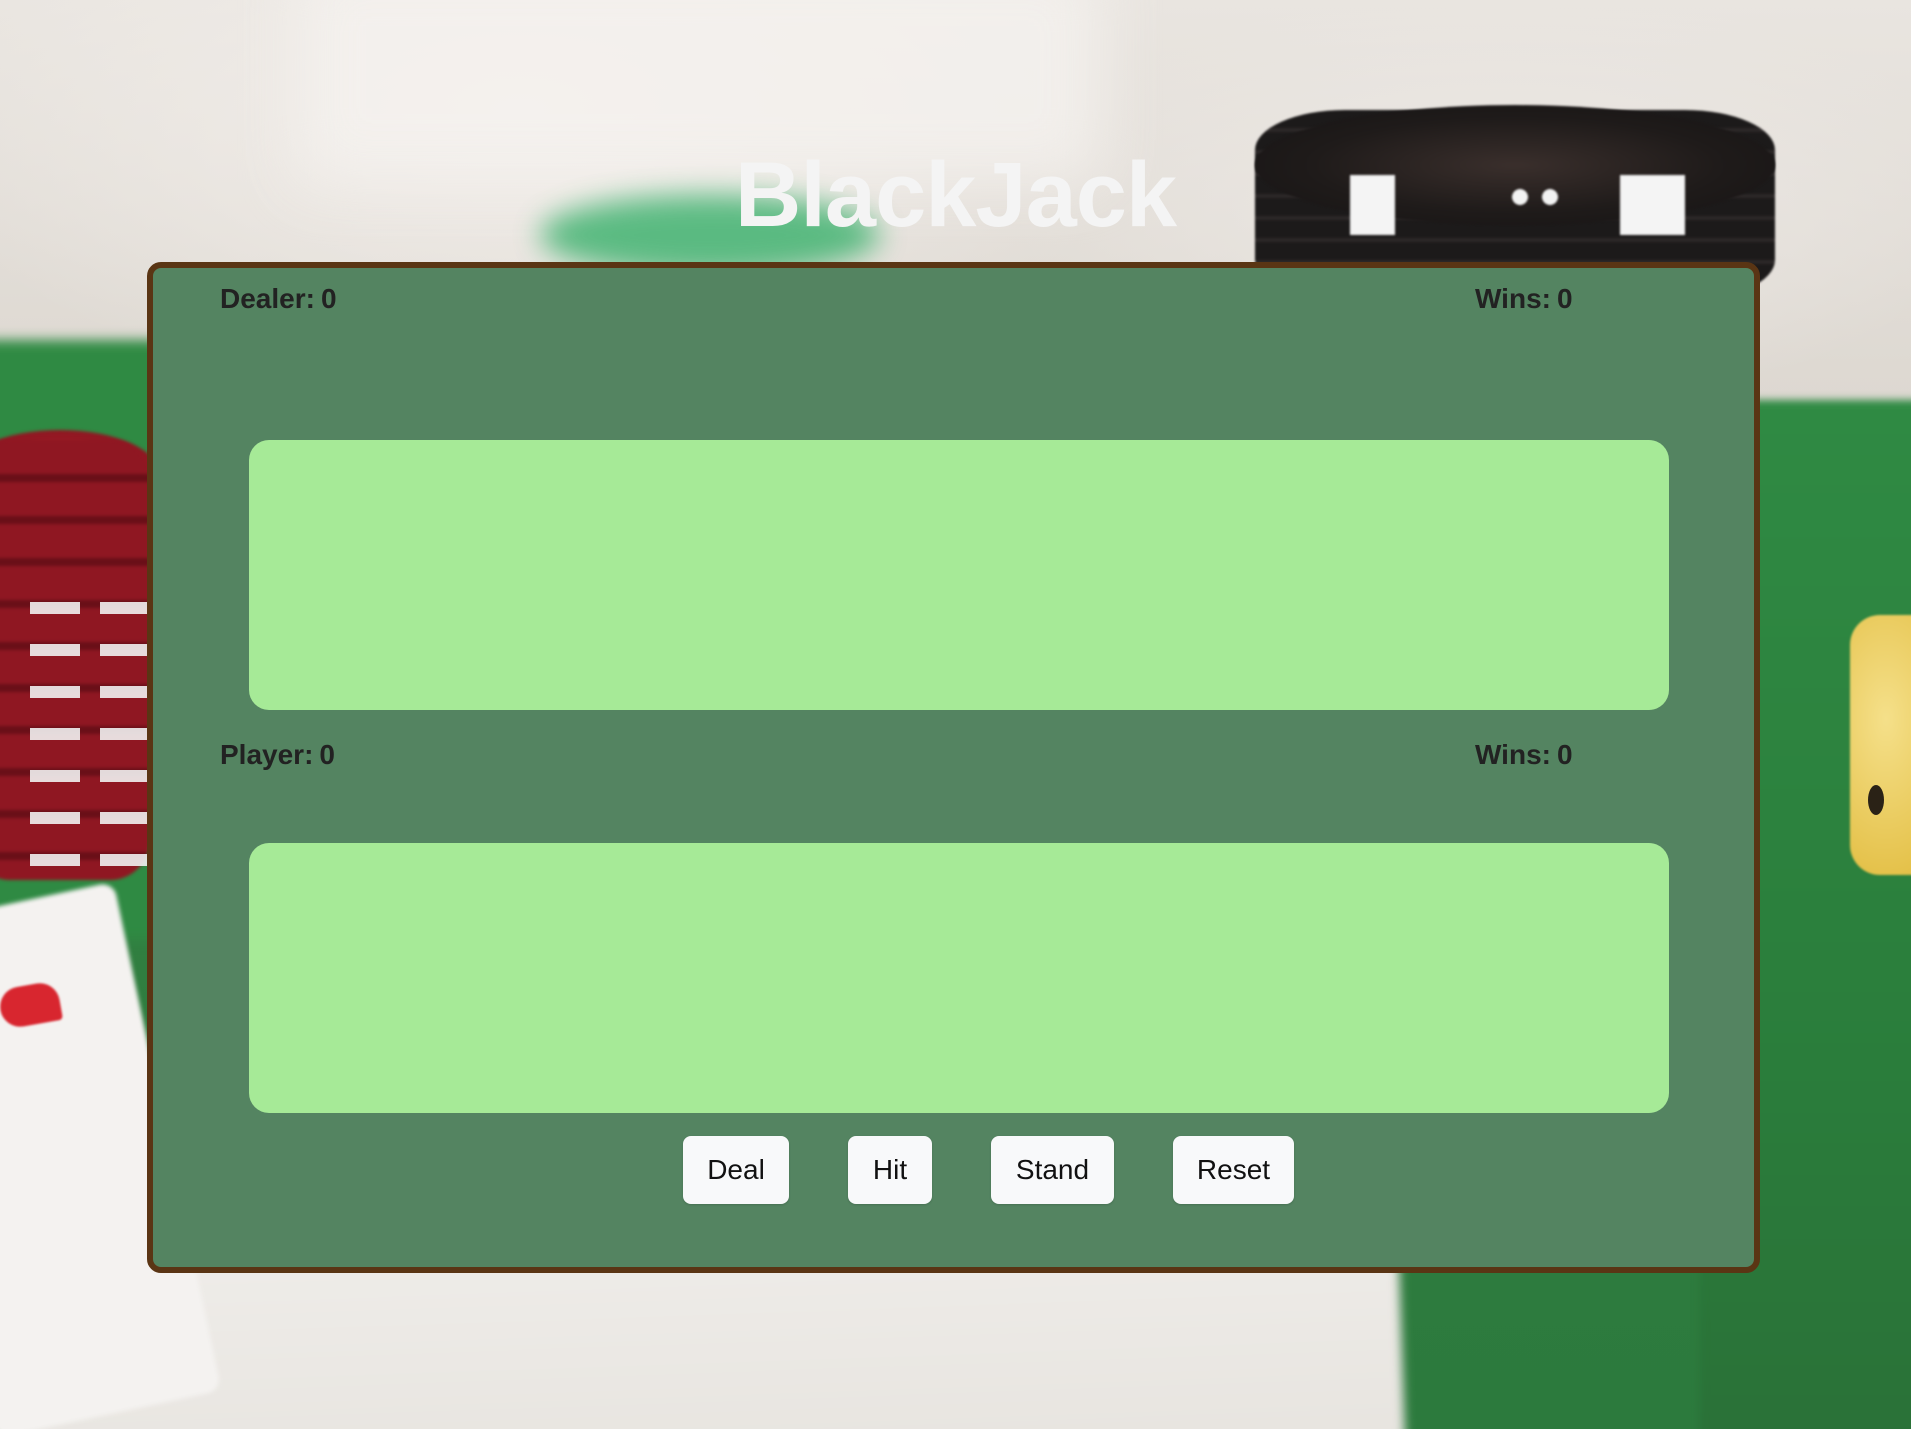 The width and height of the screenshot is (1911, 1429). I want to click on deal-button: Deal, so click(736, 1170).